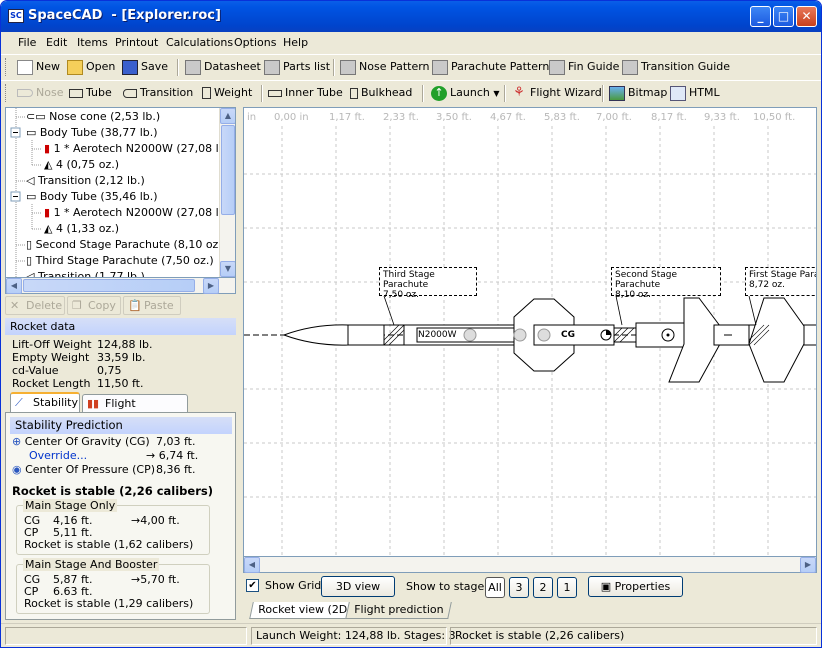 The width and height of the screenshot is (822, 648). I want to click on callout-third-stage-parachute: Third Stage Parachute 7,50 oz., so click(428, 283).